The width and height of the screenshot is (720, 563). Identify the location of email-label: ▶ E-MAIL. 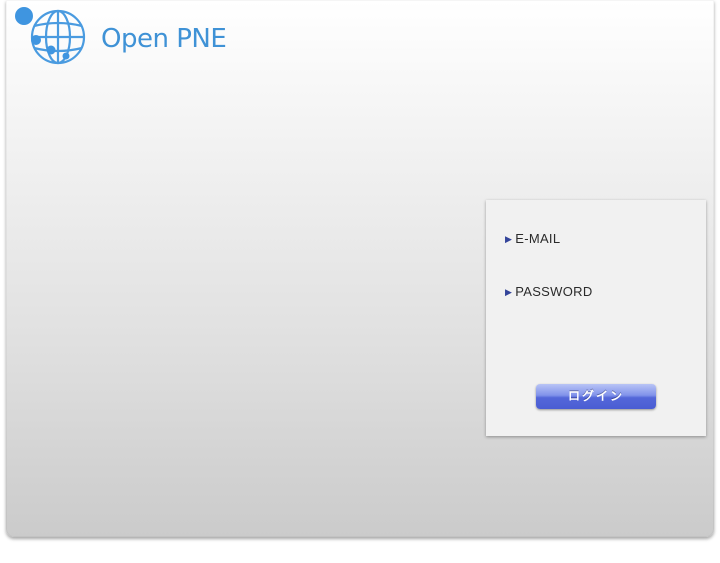
(532, 238).